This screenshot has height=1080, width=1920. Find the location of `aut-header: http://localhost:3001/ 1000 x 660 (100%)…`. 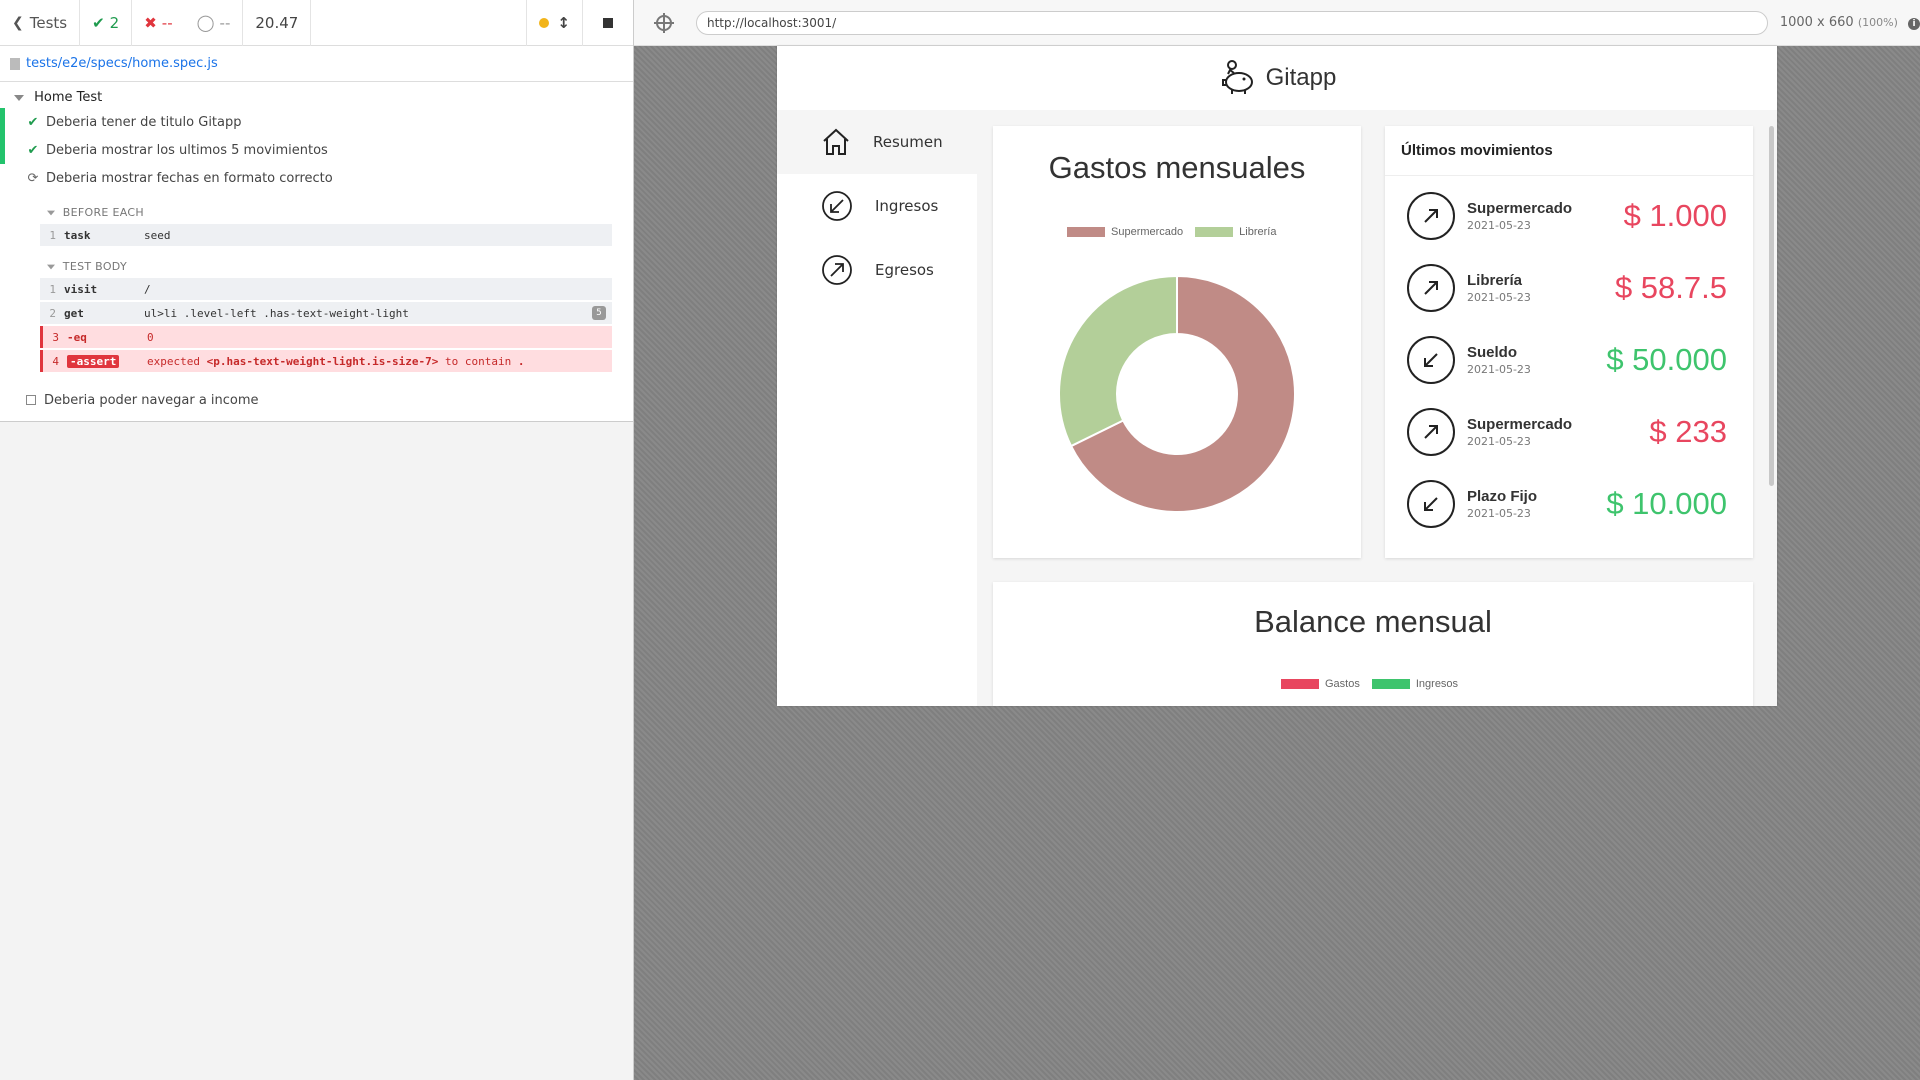

aut-header: http://localhost:3001/ 1000 x 660 (100%)… is located at coordinates (1277, 23).